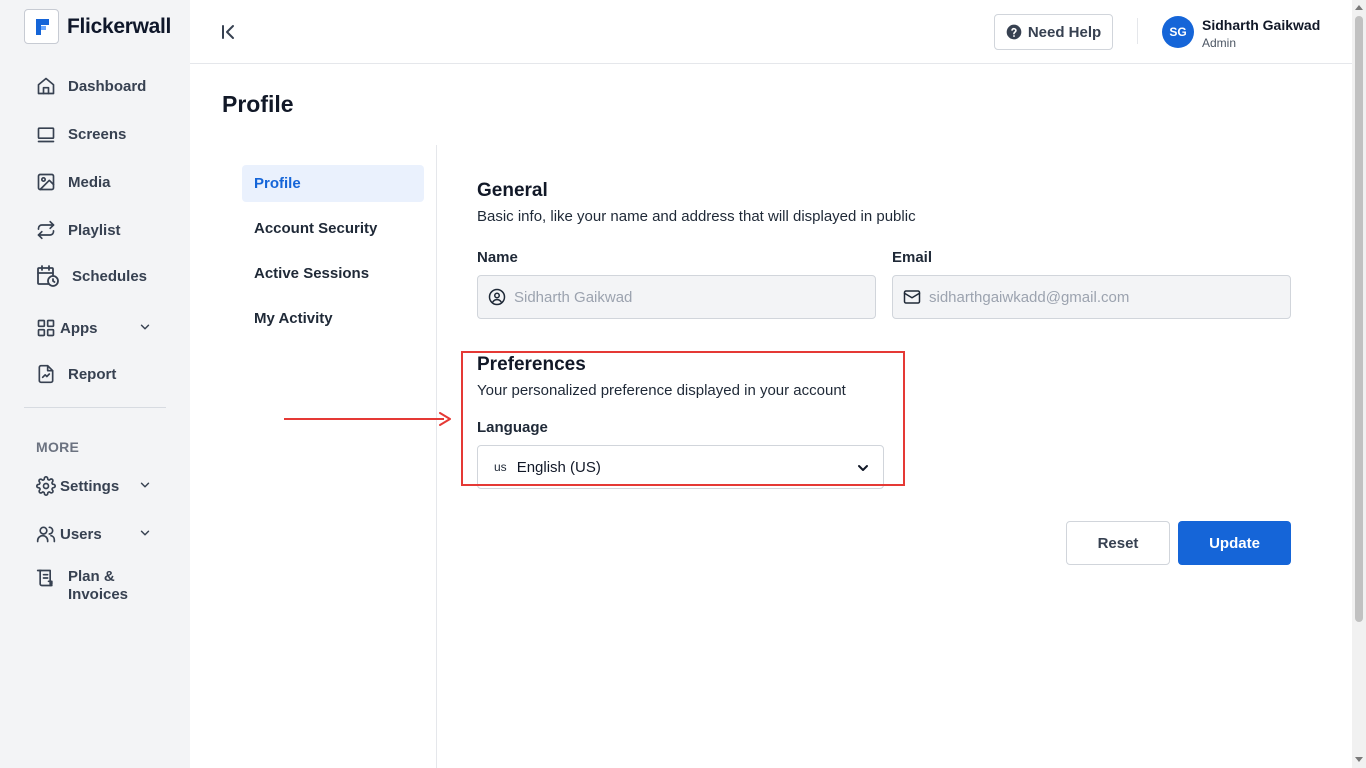  What do you see at coordinates (46, 134) in the screenshot?
I see `screen-icon` at bounding box center [46, 134].